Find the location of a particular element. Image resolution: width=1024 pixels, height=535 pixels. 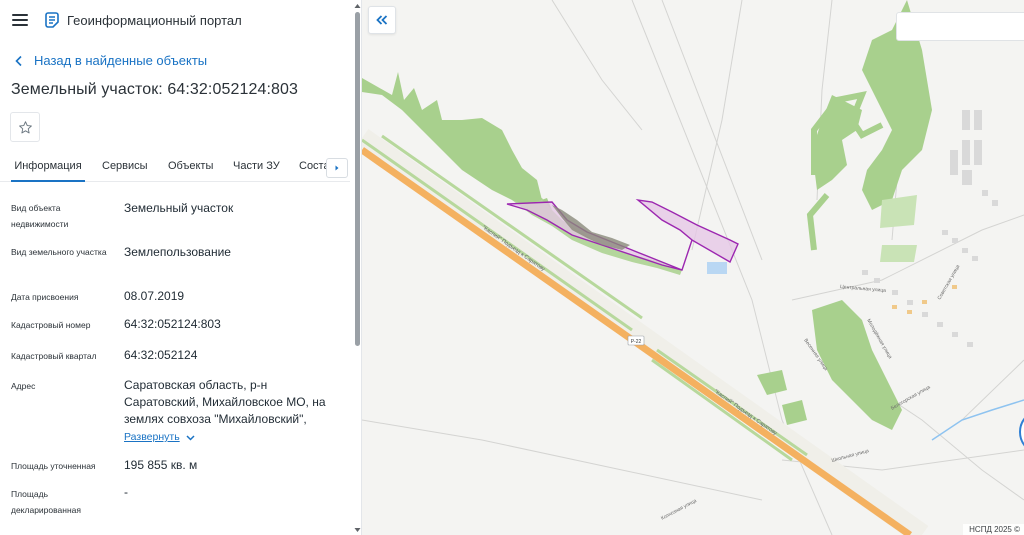

chevron-down-icon is located at coordinates (190, 437).